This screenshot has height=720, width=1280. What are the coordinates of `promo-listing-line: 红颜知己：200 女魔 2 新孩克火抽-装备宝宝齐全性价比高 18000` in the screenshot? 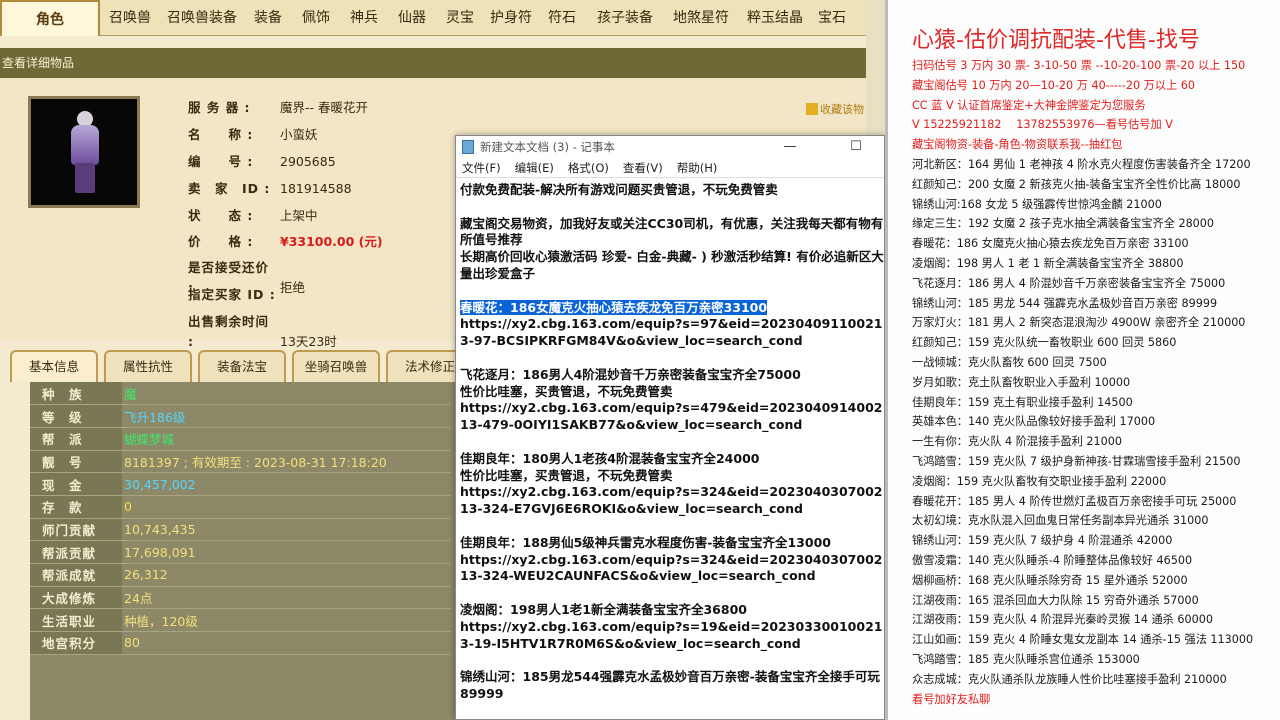 It's located at (1076, 184).